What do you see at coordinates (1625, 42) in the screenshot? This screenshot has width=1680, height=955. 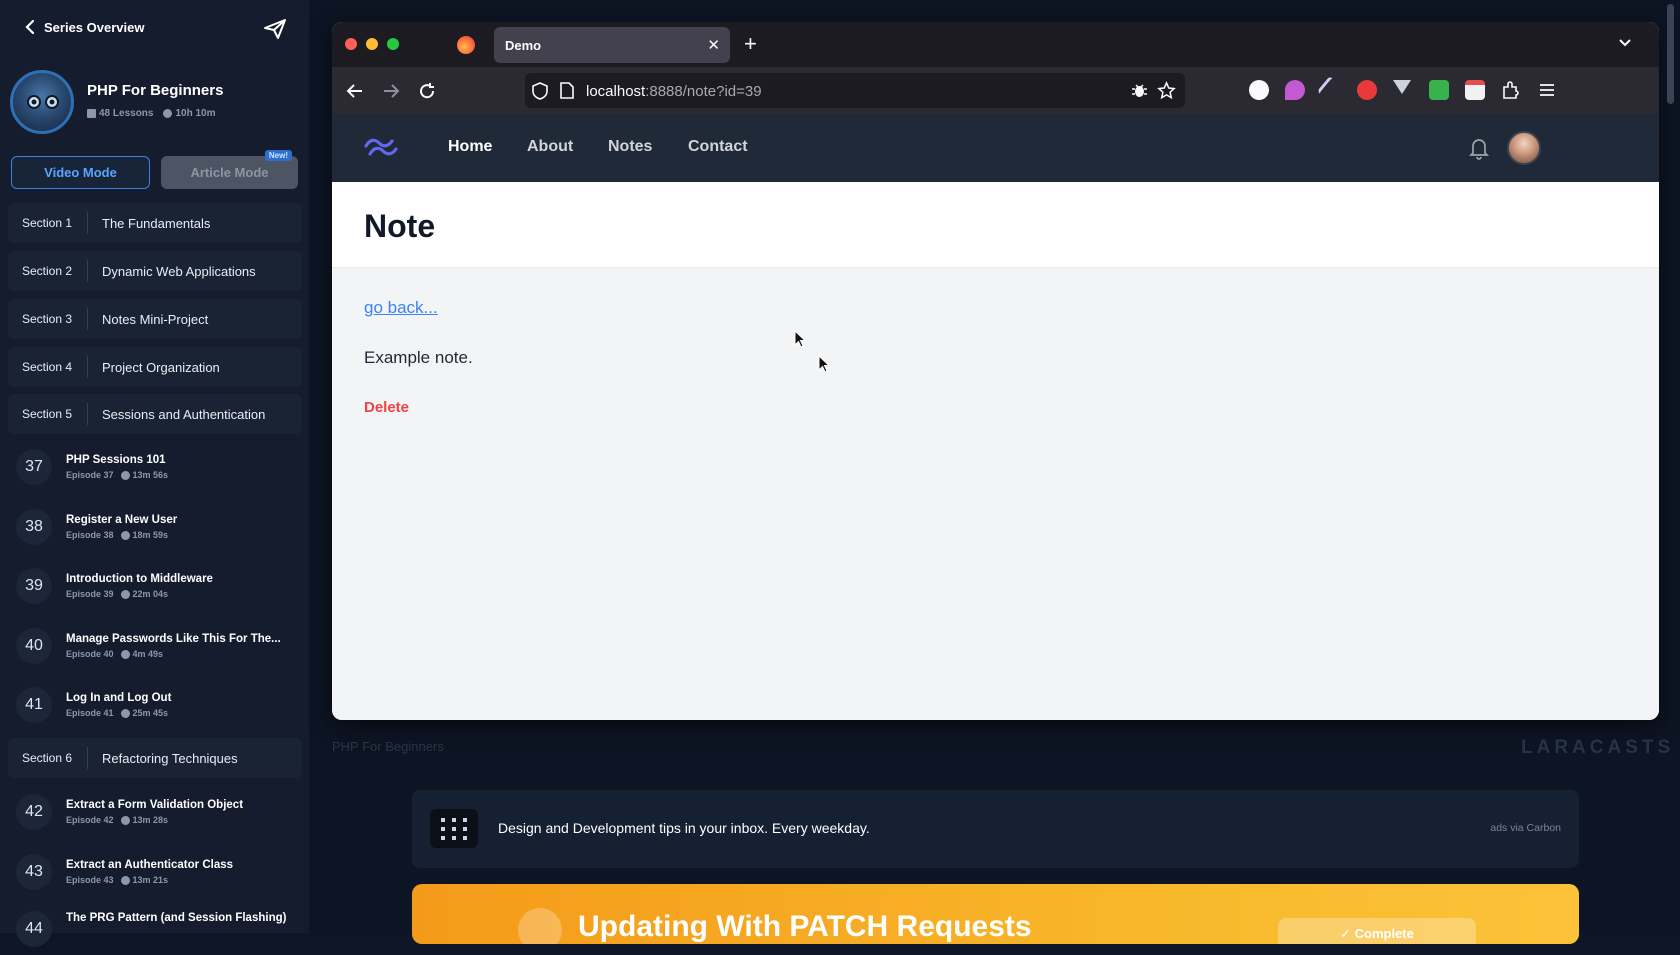 I see `chevron-down-icon` at bounding box center [1625, 42].